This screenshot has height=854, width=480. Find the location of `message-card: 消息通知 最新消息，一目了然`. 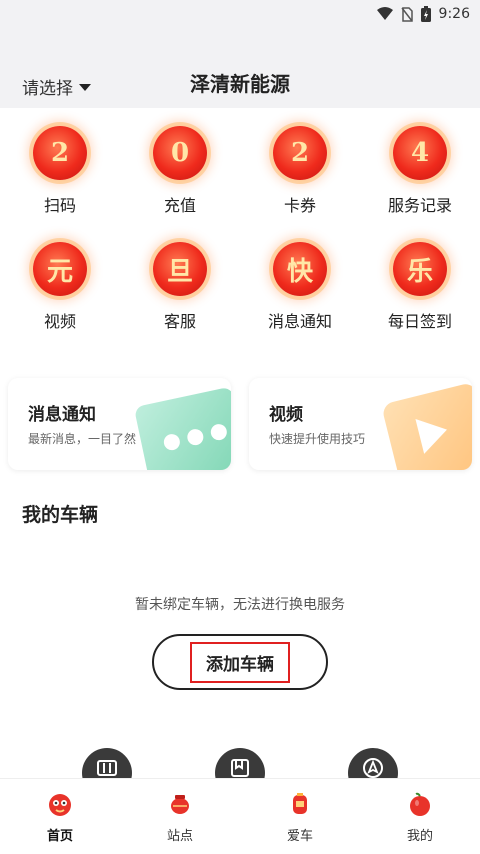

message-card: 消息通知 最新消息，一目了然 is located at coordinates (119, 424).